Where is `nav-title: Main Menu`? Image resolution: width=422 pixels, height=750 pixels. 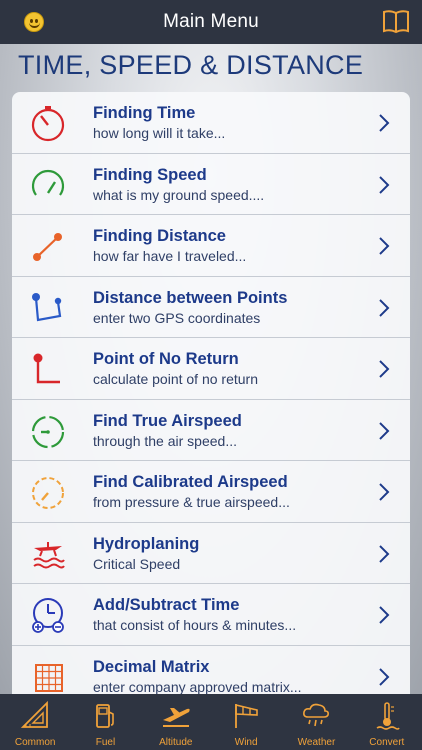
nav-title: Main Menu is located at coordinates (211, 21).